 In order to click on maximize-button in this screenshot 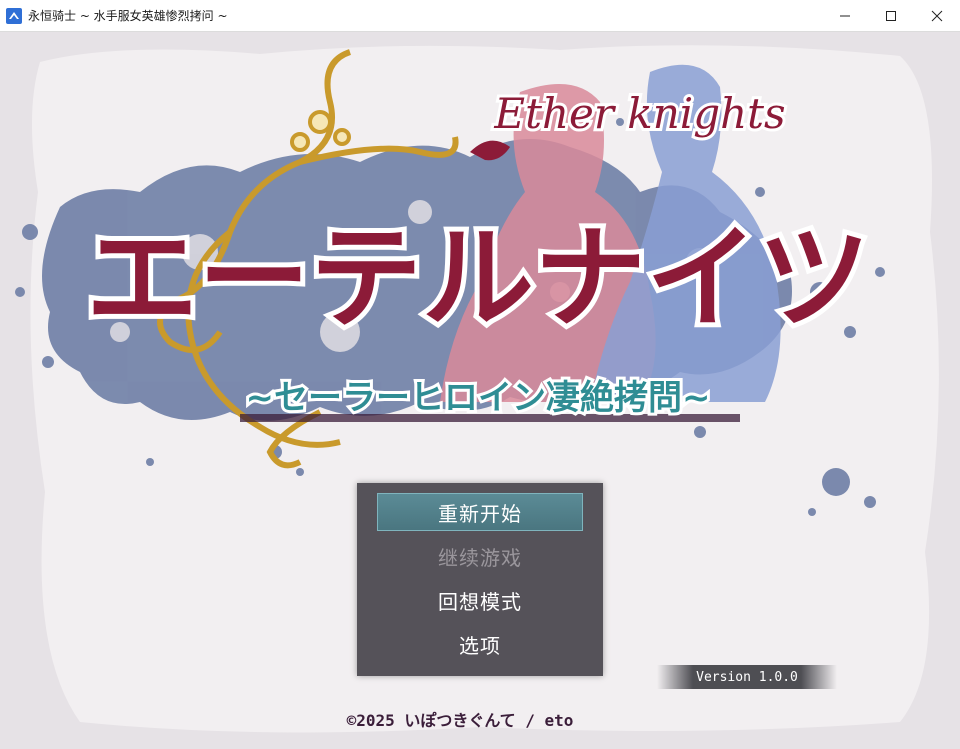, I will do `click(891, 15)`.